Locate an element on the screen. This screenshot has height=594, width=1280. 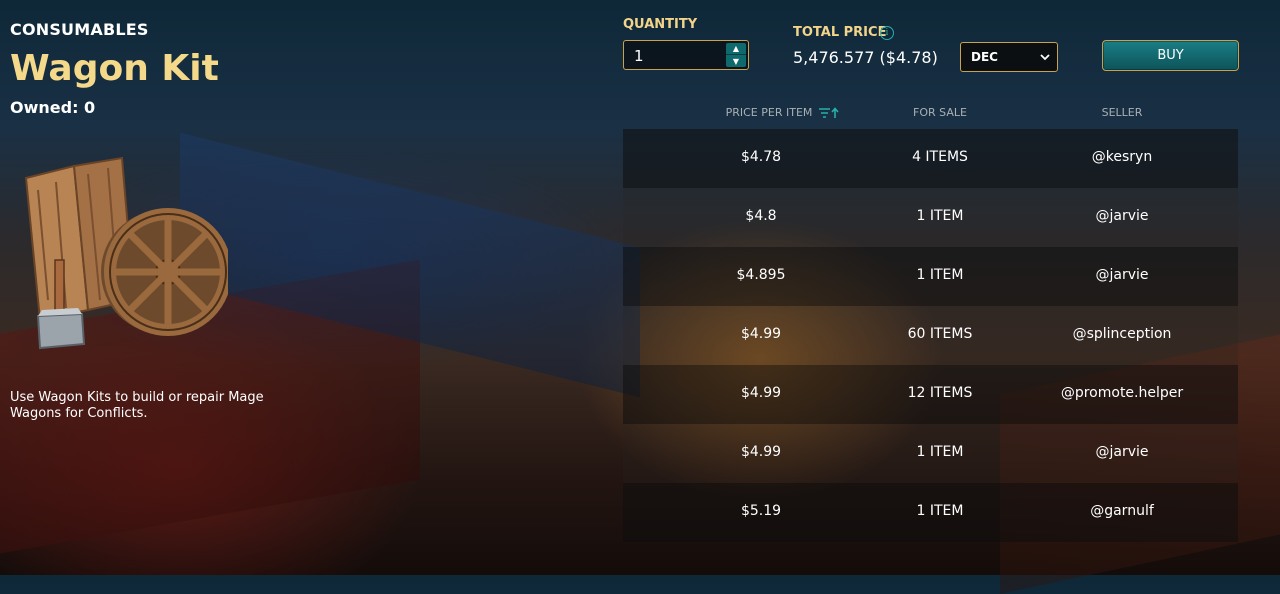
row-seller: @kesryn is located at coordinates (1122, 157).